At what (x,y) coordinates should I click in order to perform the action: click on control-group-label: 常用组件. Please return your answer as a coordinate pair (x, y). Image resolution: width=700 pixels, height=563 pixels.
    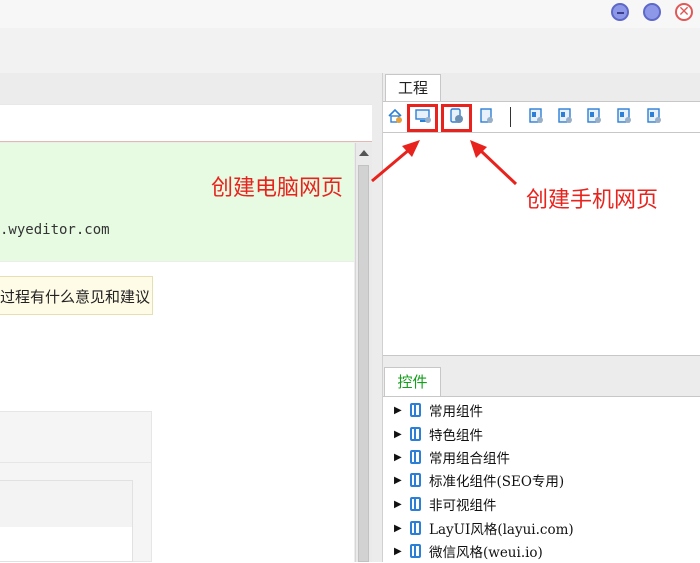
    Looking at the image, I should click on (456, 412).